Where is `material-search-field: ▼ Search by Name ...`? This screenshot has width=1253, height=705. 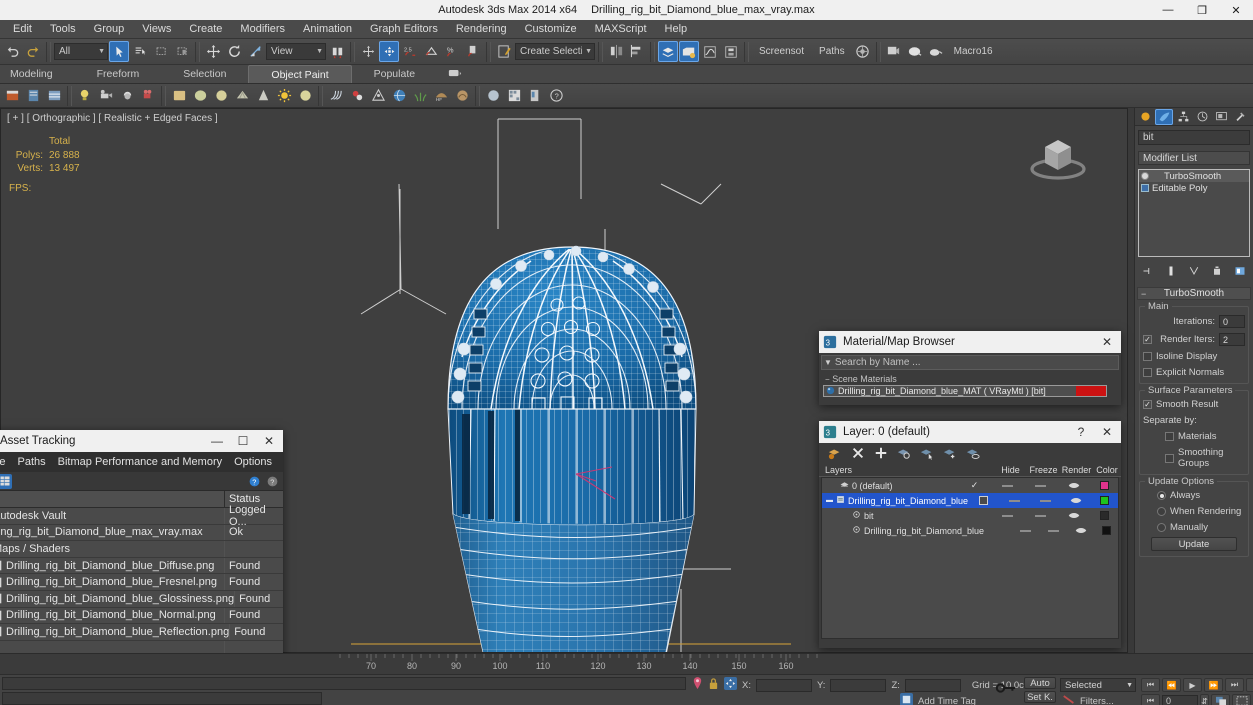
material-search-field: ▼ Search by Name ... is located at coordinates (970, 362).